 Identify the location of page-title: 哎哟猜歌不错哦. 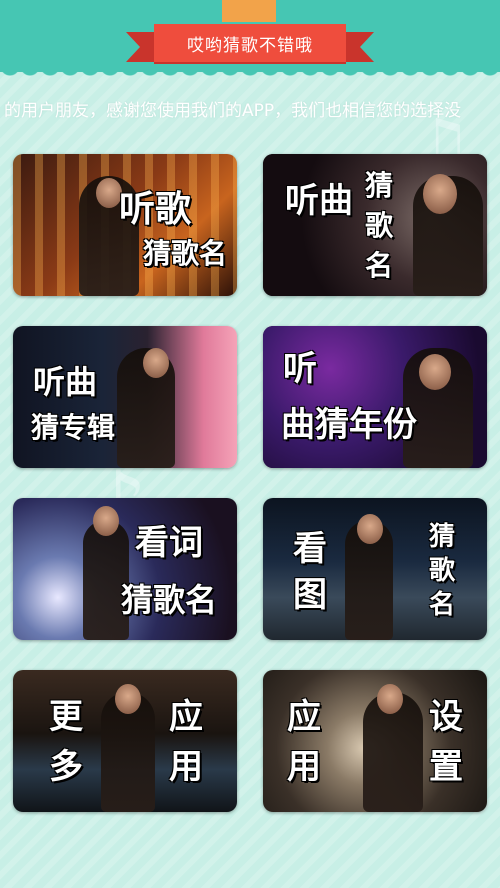
(250, 43).